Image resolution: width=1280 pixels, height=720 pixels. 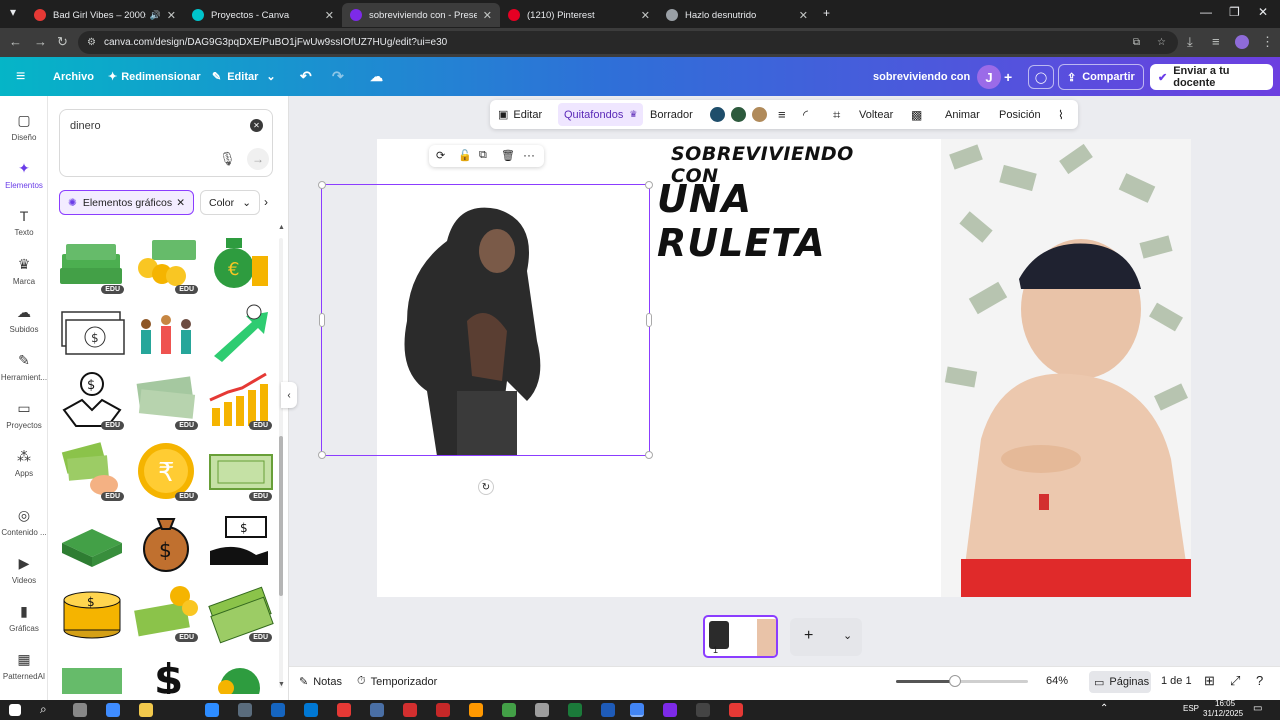 What do you see at coordinates (808, 636) in the screenshot?
I see `add-page-icon: +` at bounding box center [808, 636].